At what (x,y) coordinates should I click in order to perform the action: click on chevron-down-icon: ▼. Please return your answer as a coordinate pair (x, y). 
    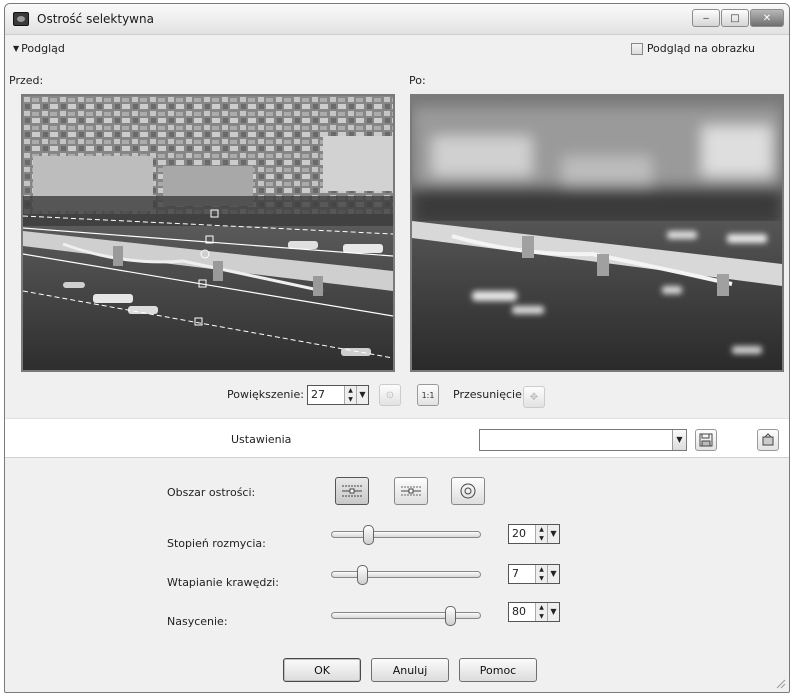
    Looking at the image, I should click on (679, 440).